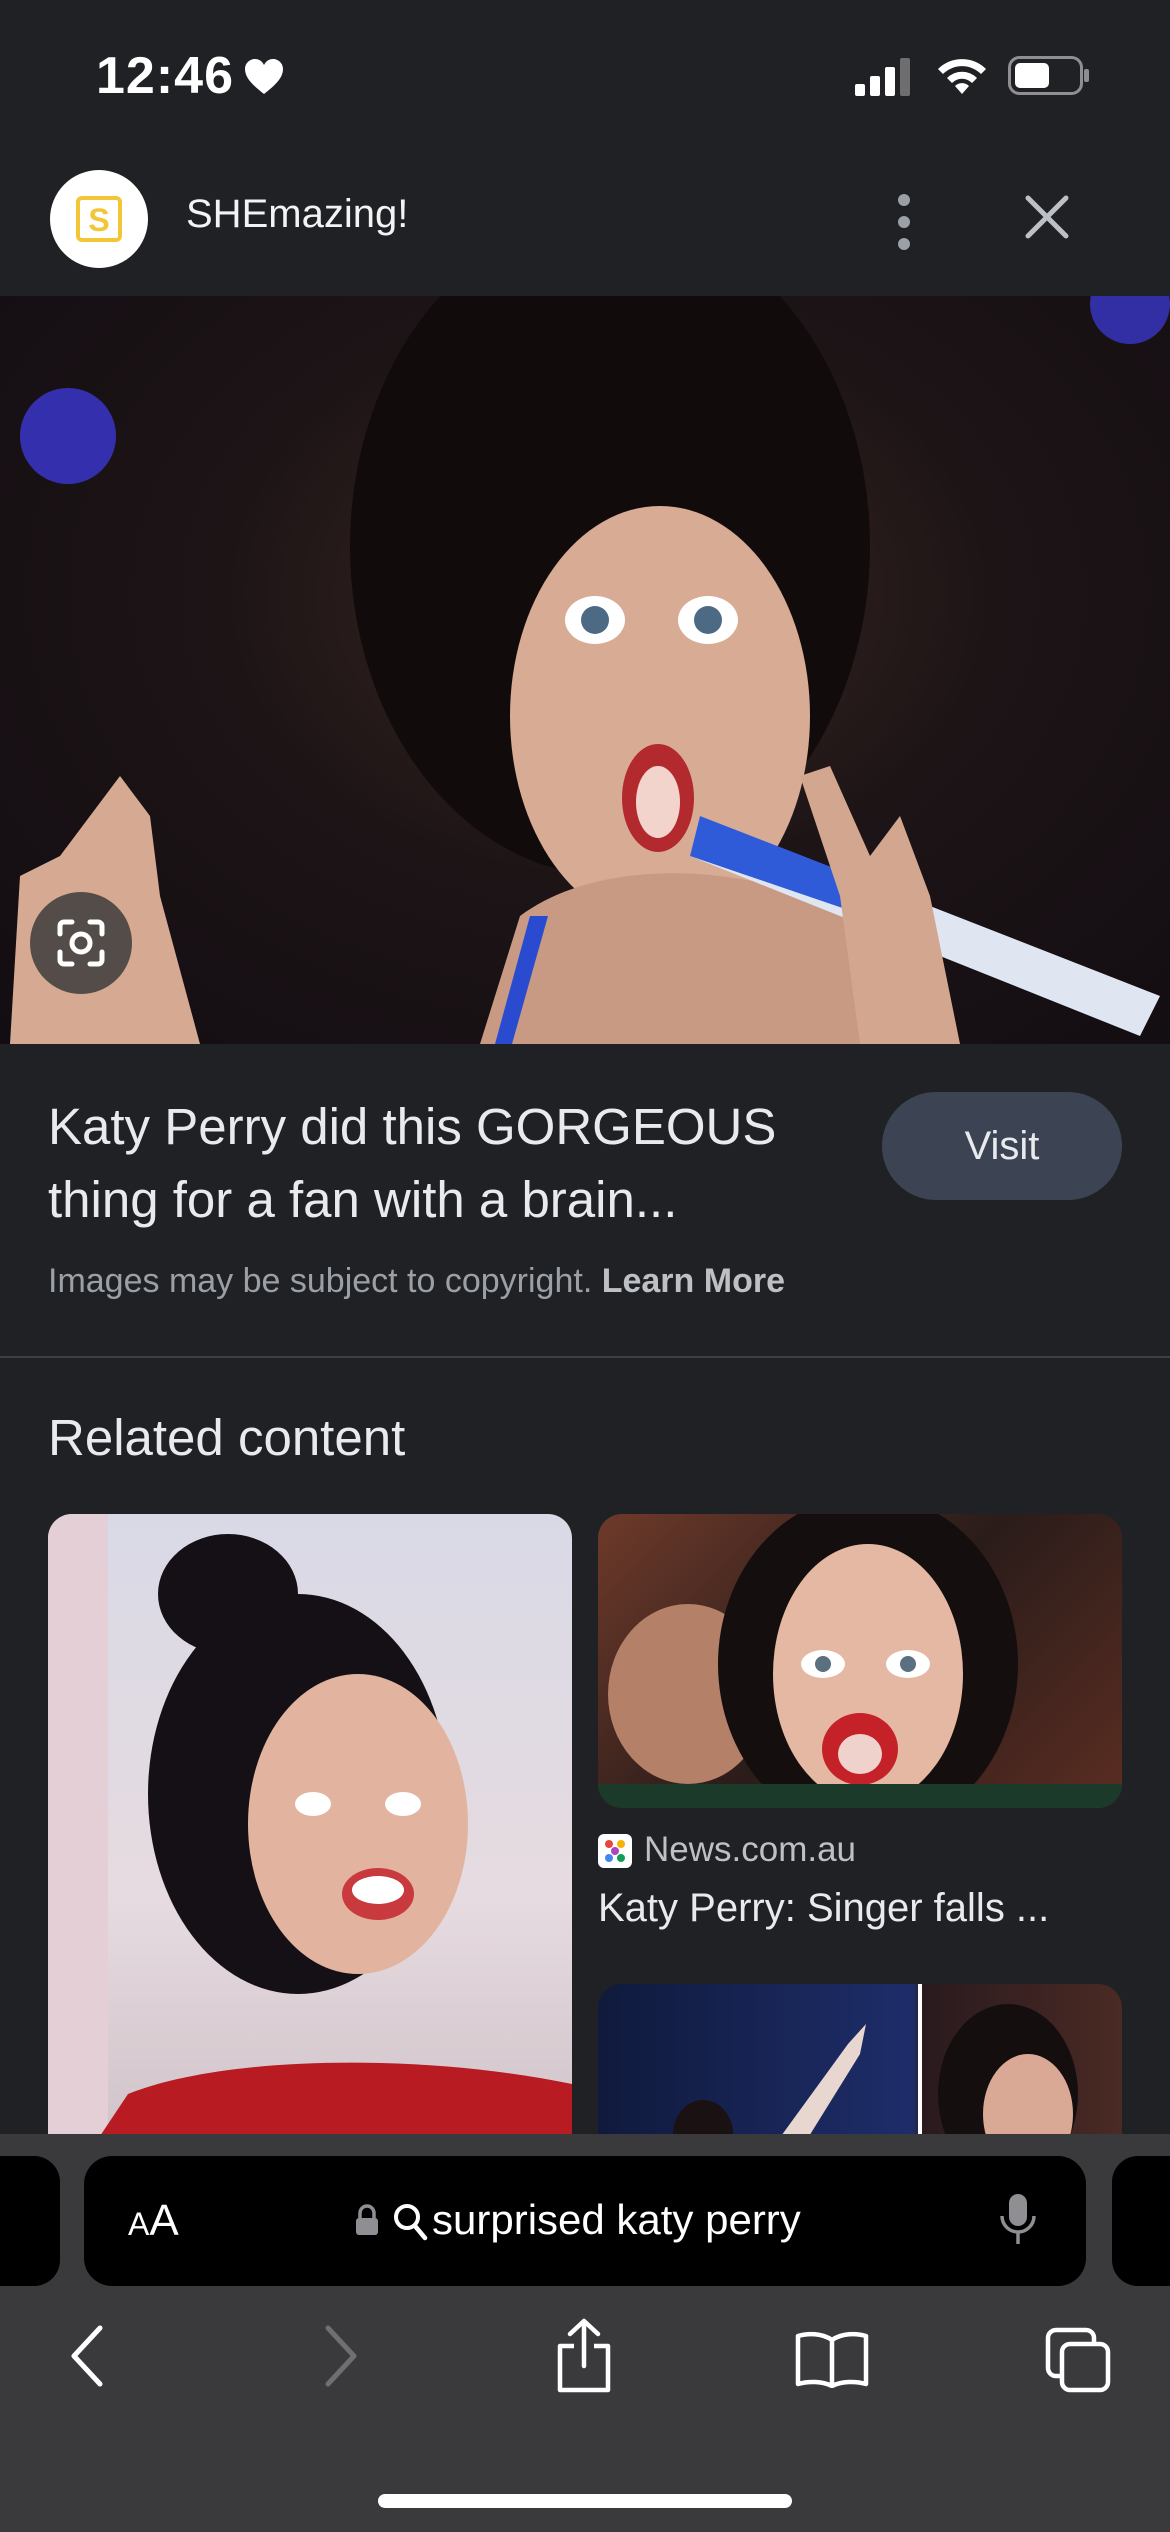 The width and height of the screenshot is (1170, 2532). I want to click on copyright-text: Images may be subject to copyright., so click(320, 1281).